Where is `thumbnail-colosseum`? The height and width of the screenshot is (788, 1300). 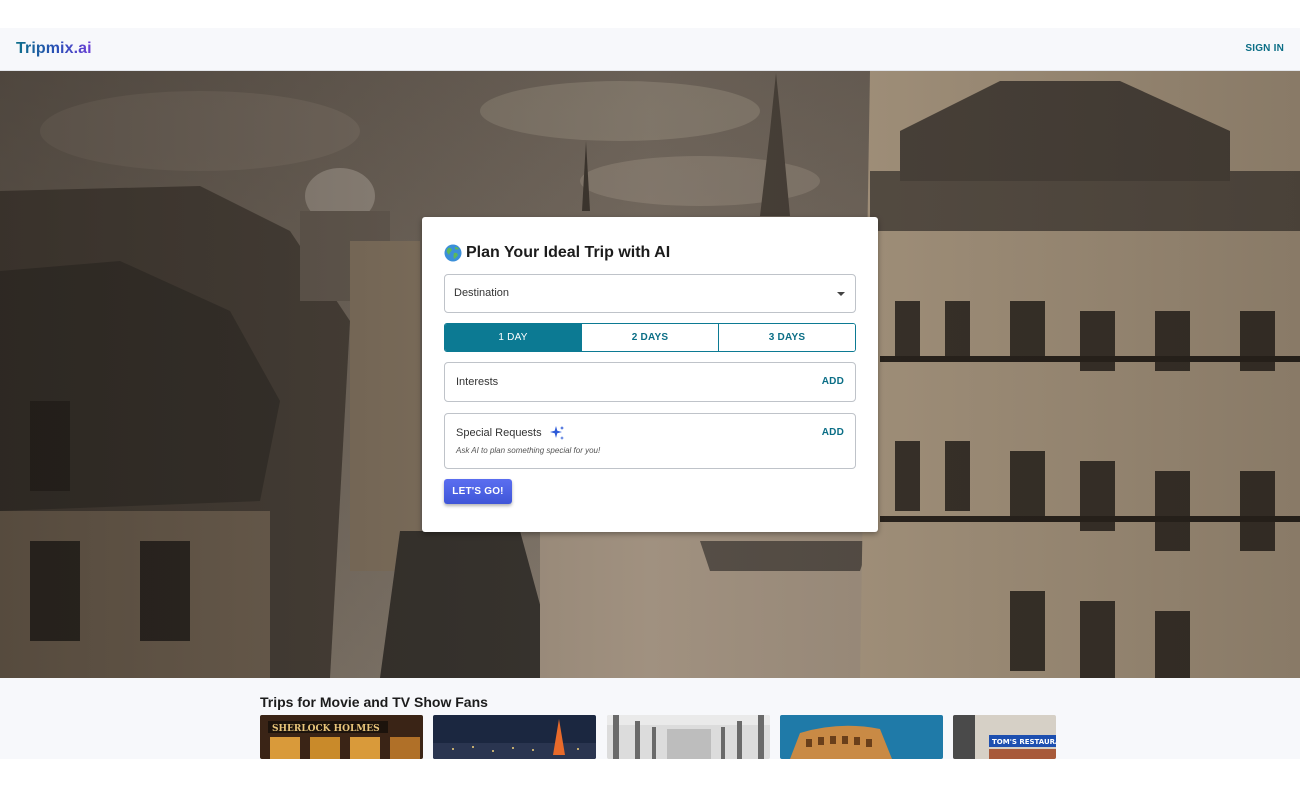 thumbnail-colosseum is located at coordinates (861, 737).